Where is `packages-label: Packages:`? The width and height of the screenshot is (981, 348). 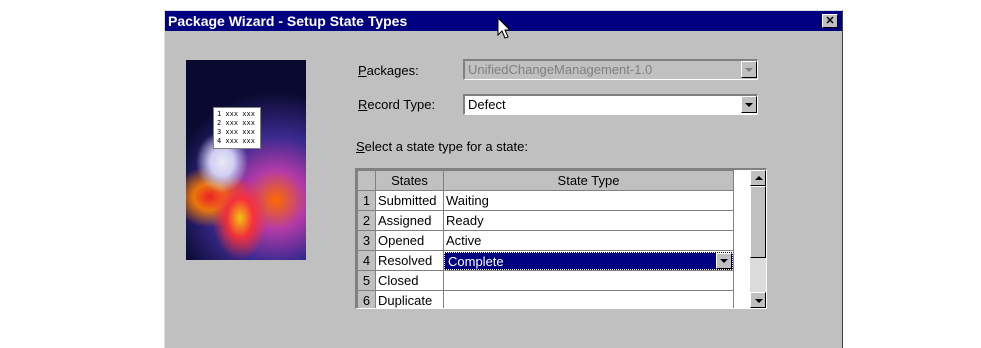
packages-label: Packages: is located at coordinates (388, 70).